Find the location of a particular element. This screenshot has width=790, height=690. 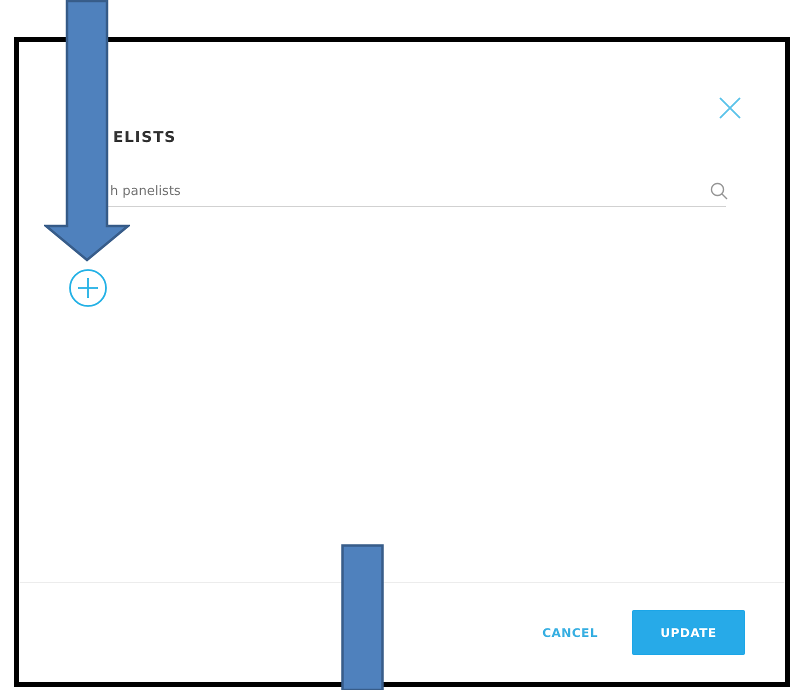

close-button is located at coordinates (730, 108).